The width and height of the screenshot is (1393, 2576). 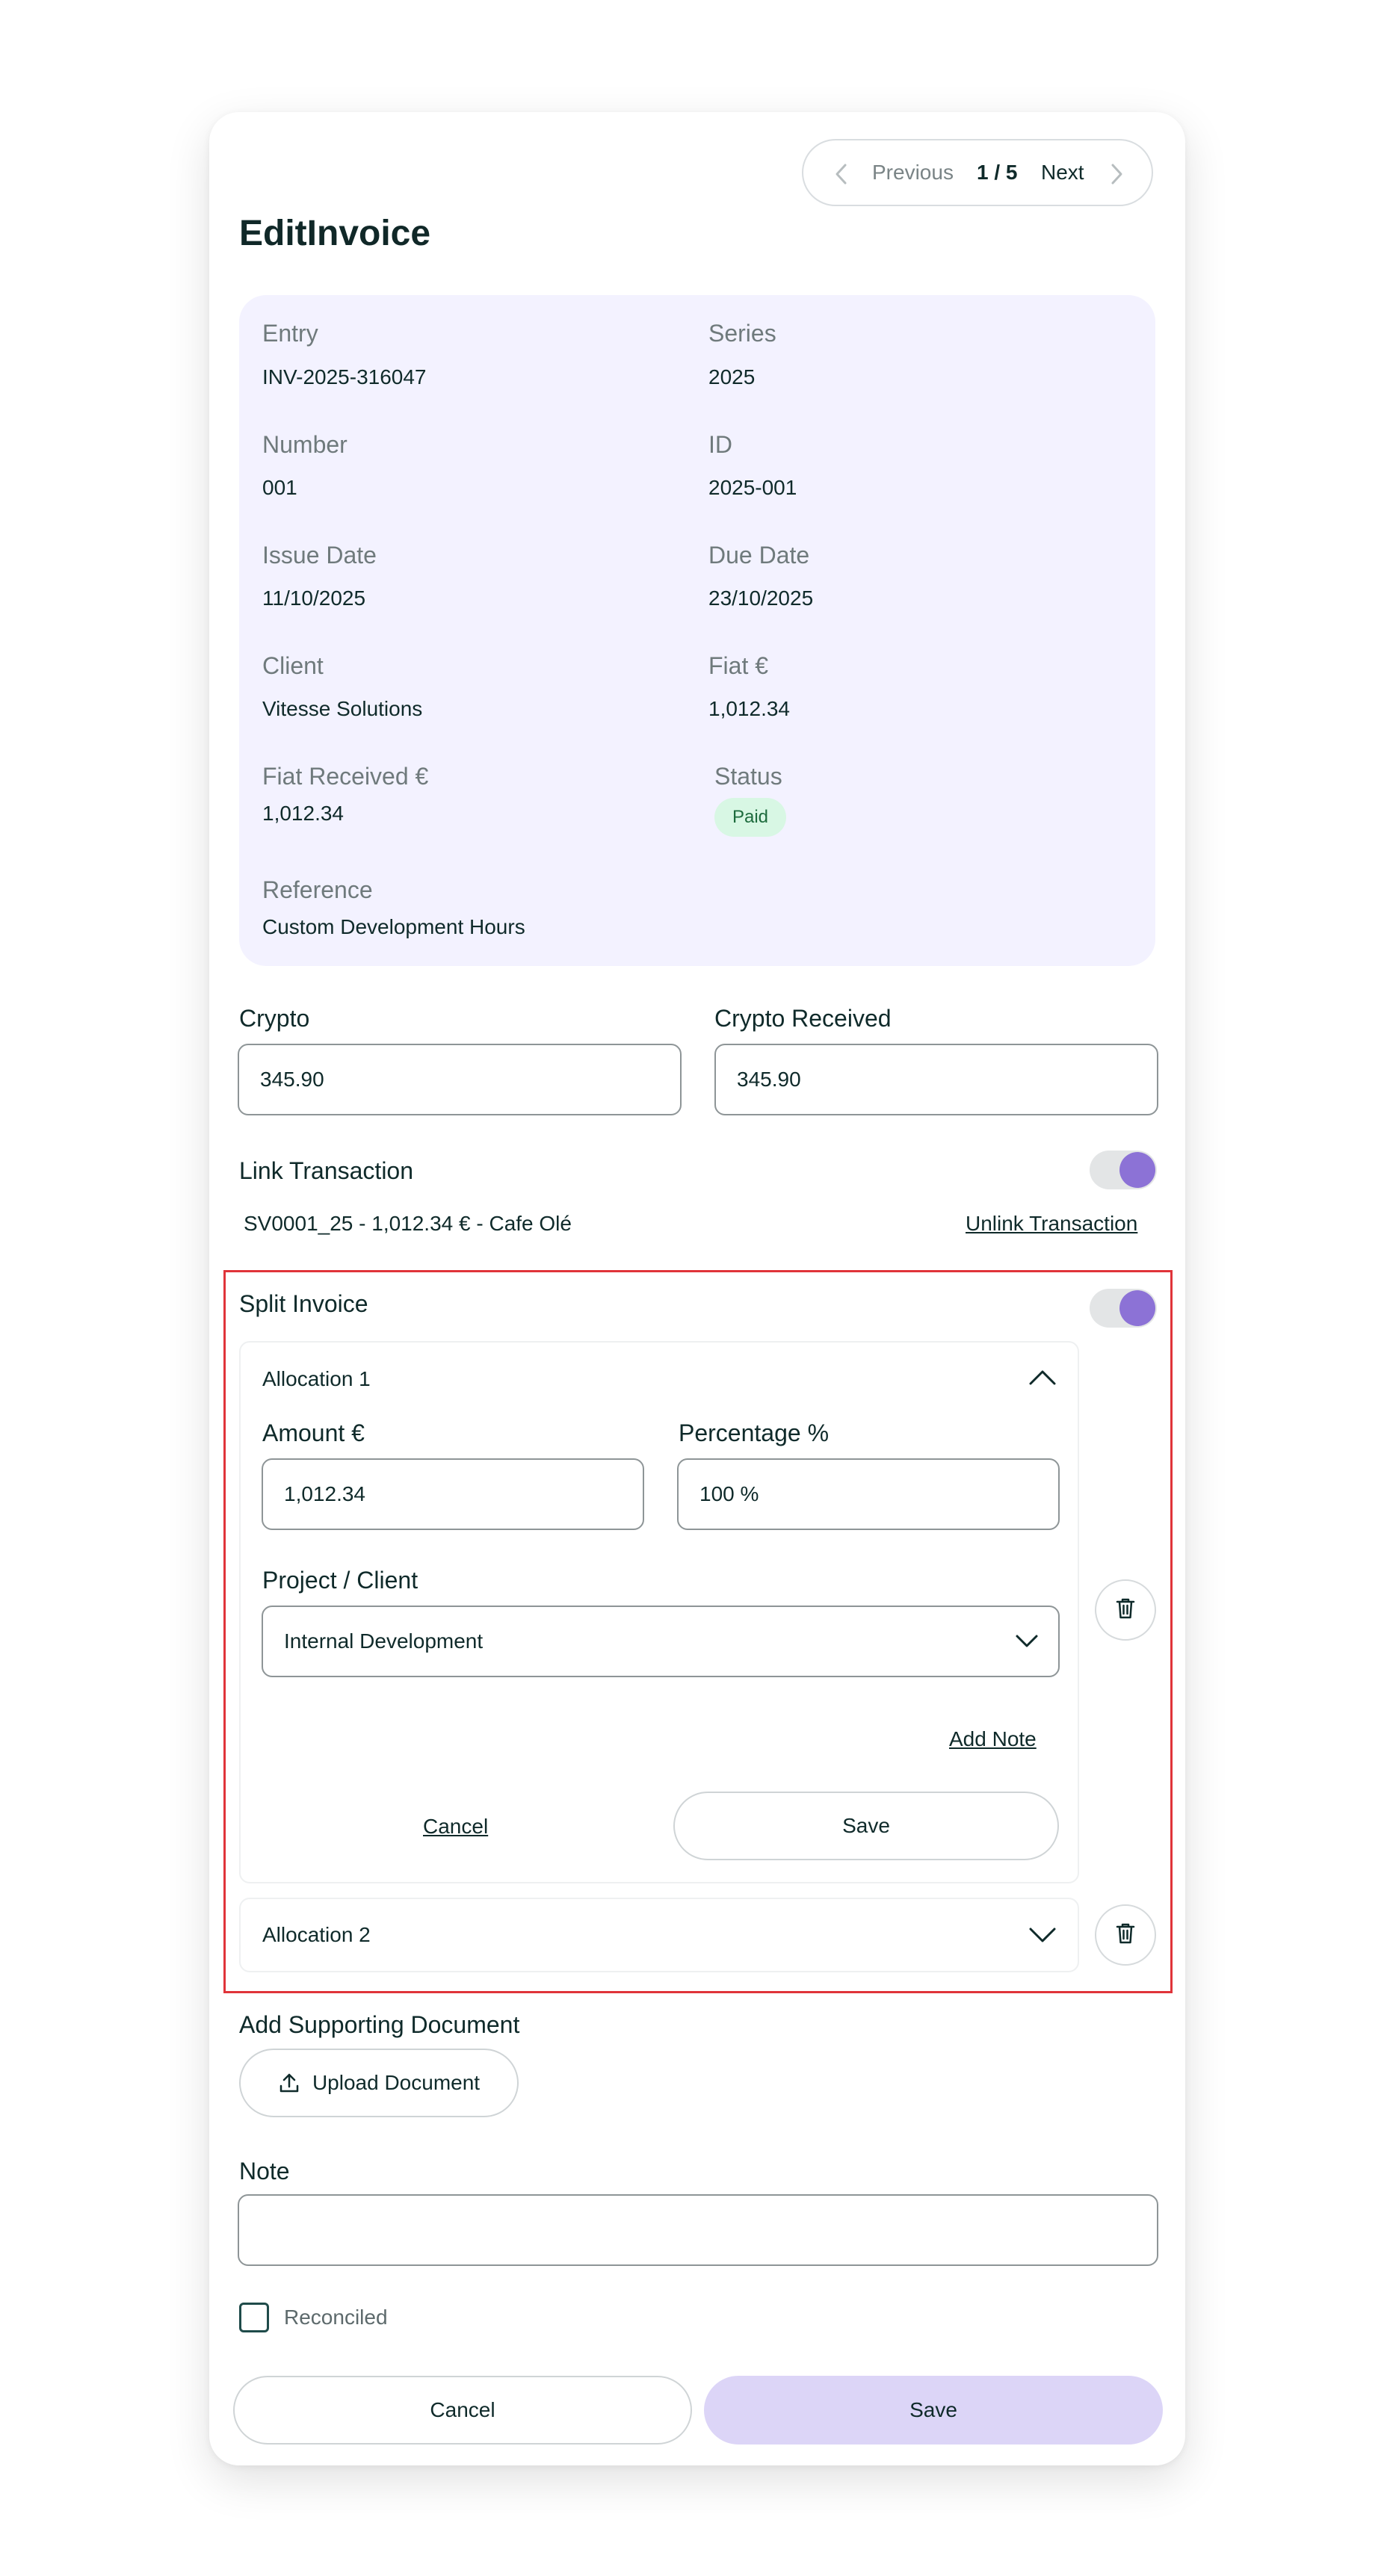 I want to click on supporting-document-label: Add Supporting Document, so click(x=380, y=2024).